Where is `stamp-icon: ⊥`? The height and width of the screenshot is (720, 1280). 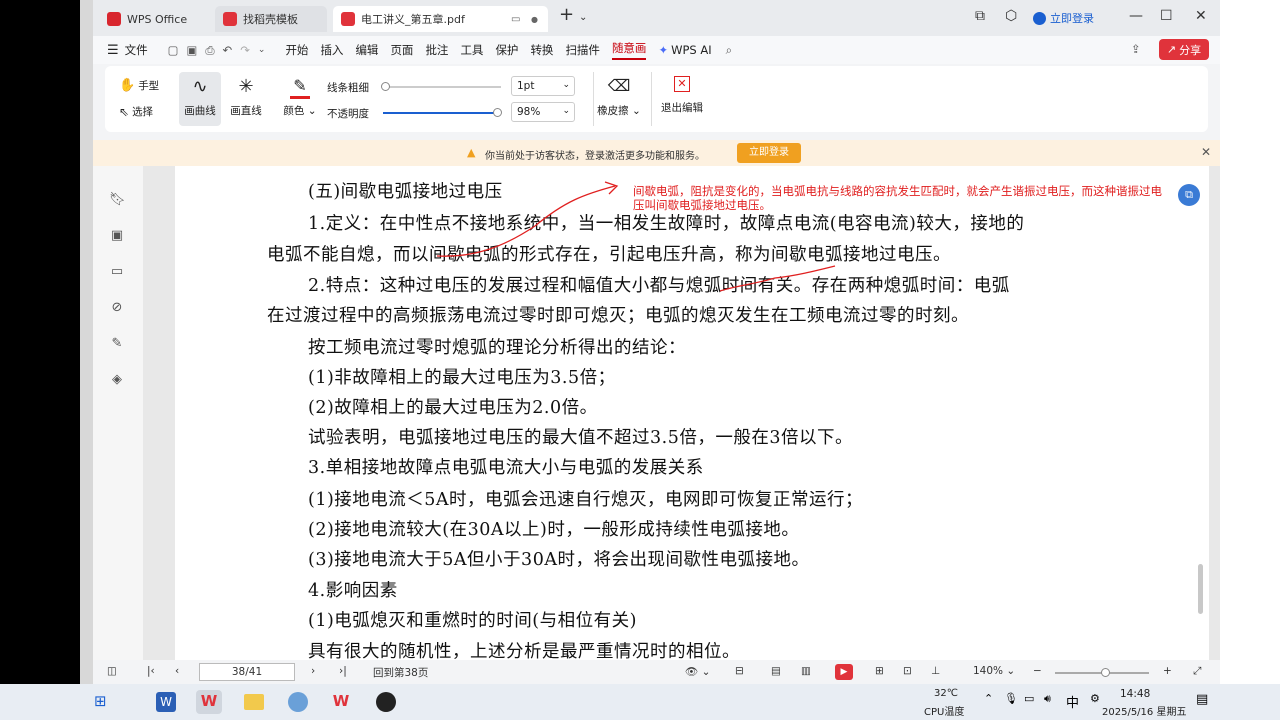 stamp-icon: ⊥ is located at coordinates (935, 671).